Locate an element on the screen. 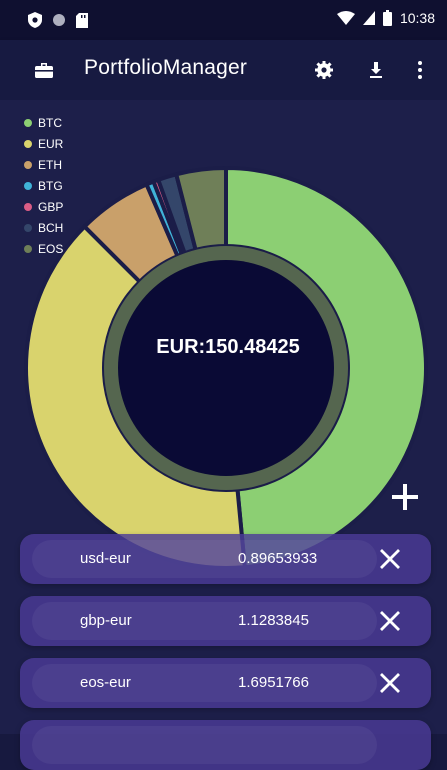 This screenshot has width=447, height=770. rate-name: usd-eur is located at coordinates (105, 558).